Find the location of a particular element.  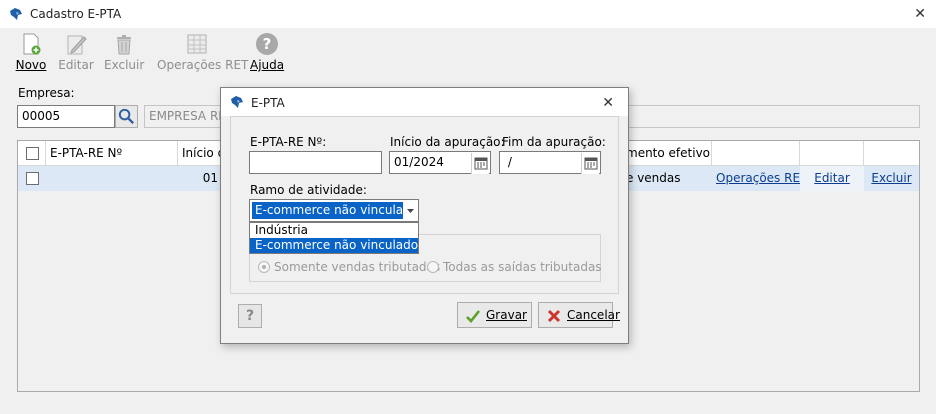

excluir-button: Excluir is located at coordinates (124, 52).